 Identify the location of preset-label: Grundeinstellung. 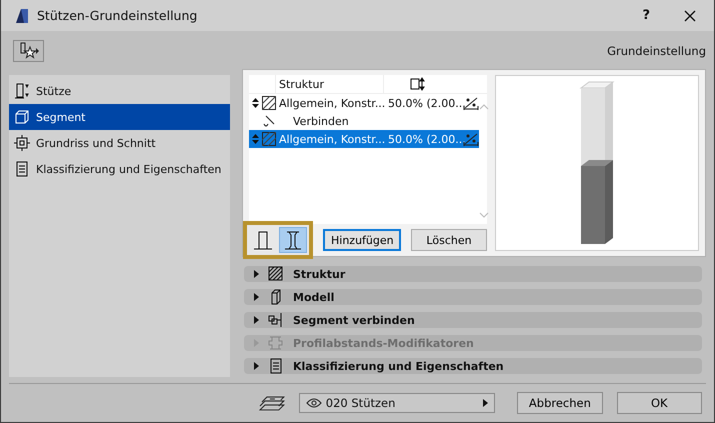
(656, 51).